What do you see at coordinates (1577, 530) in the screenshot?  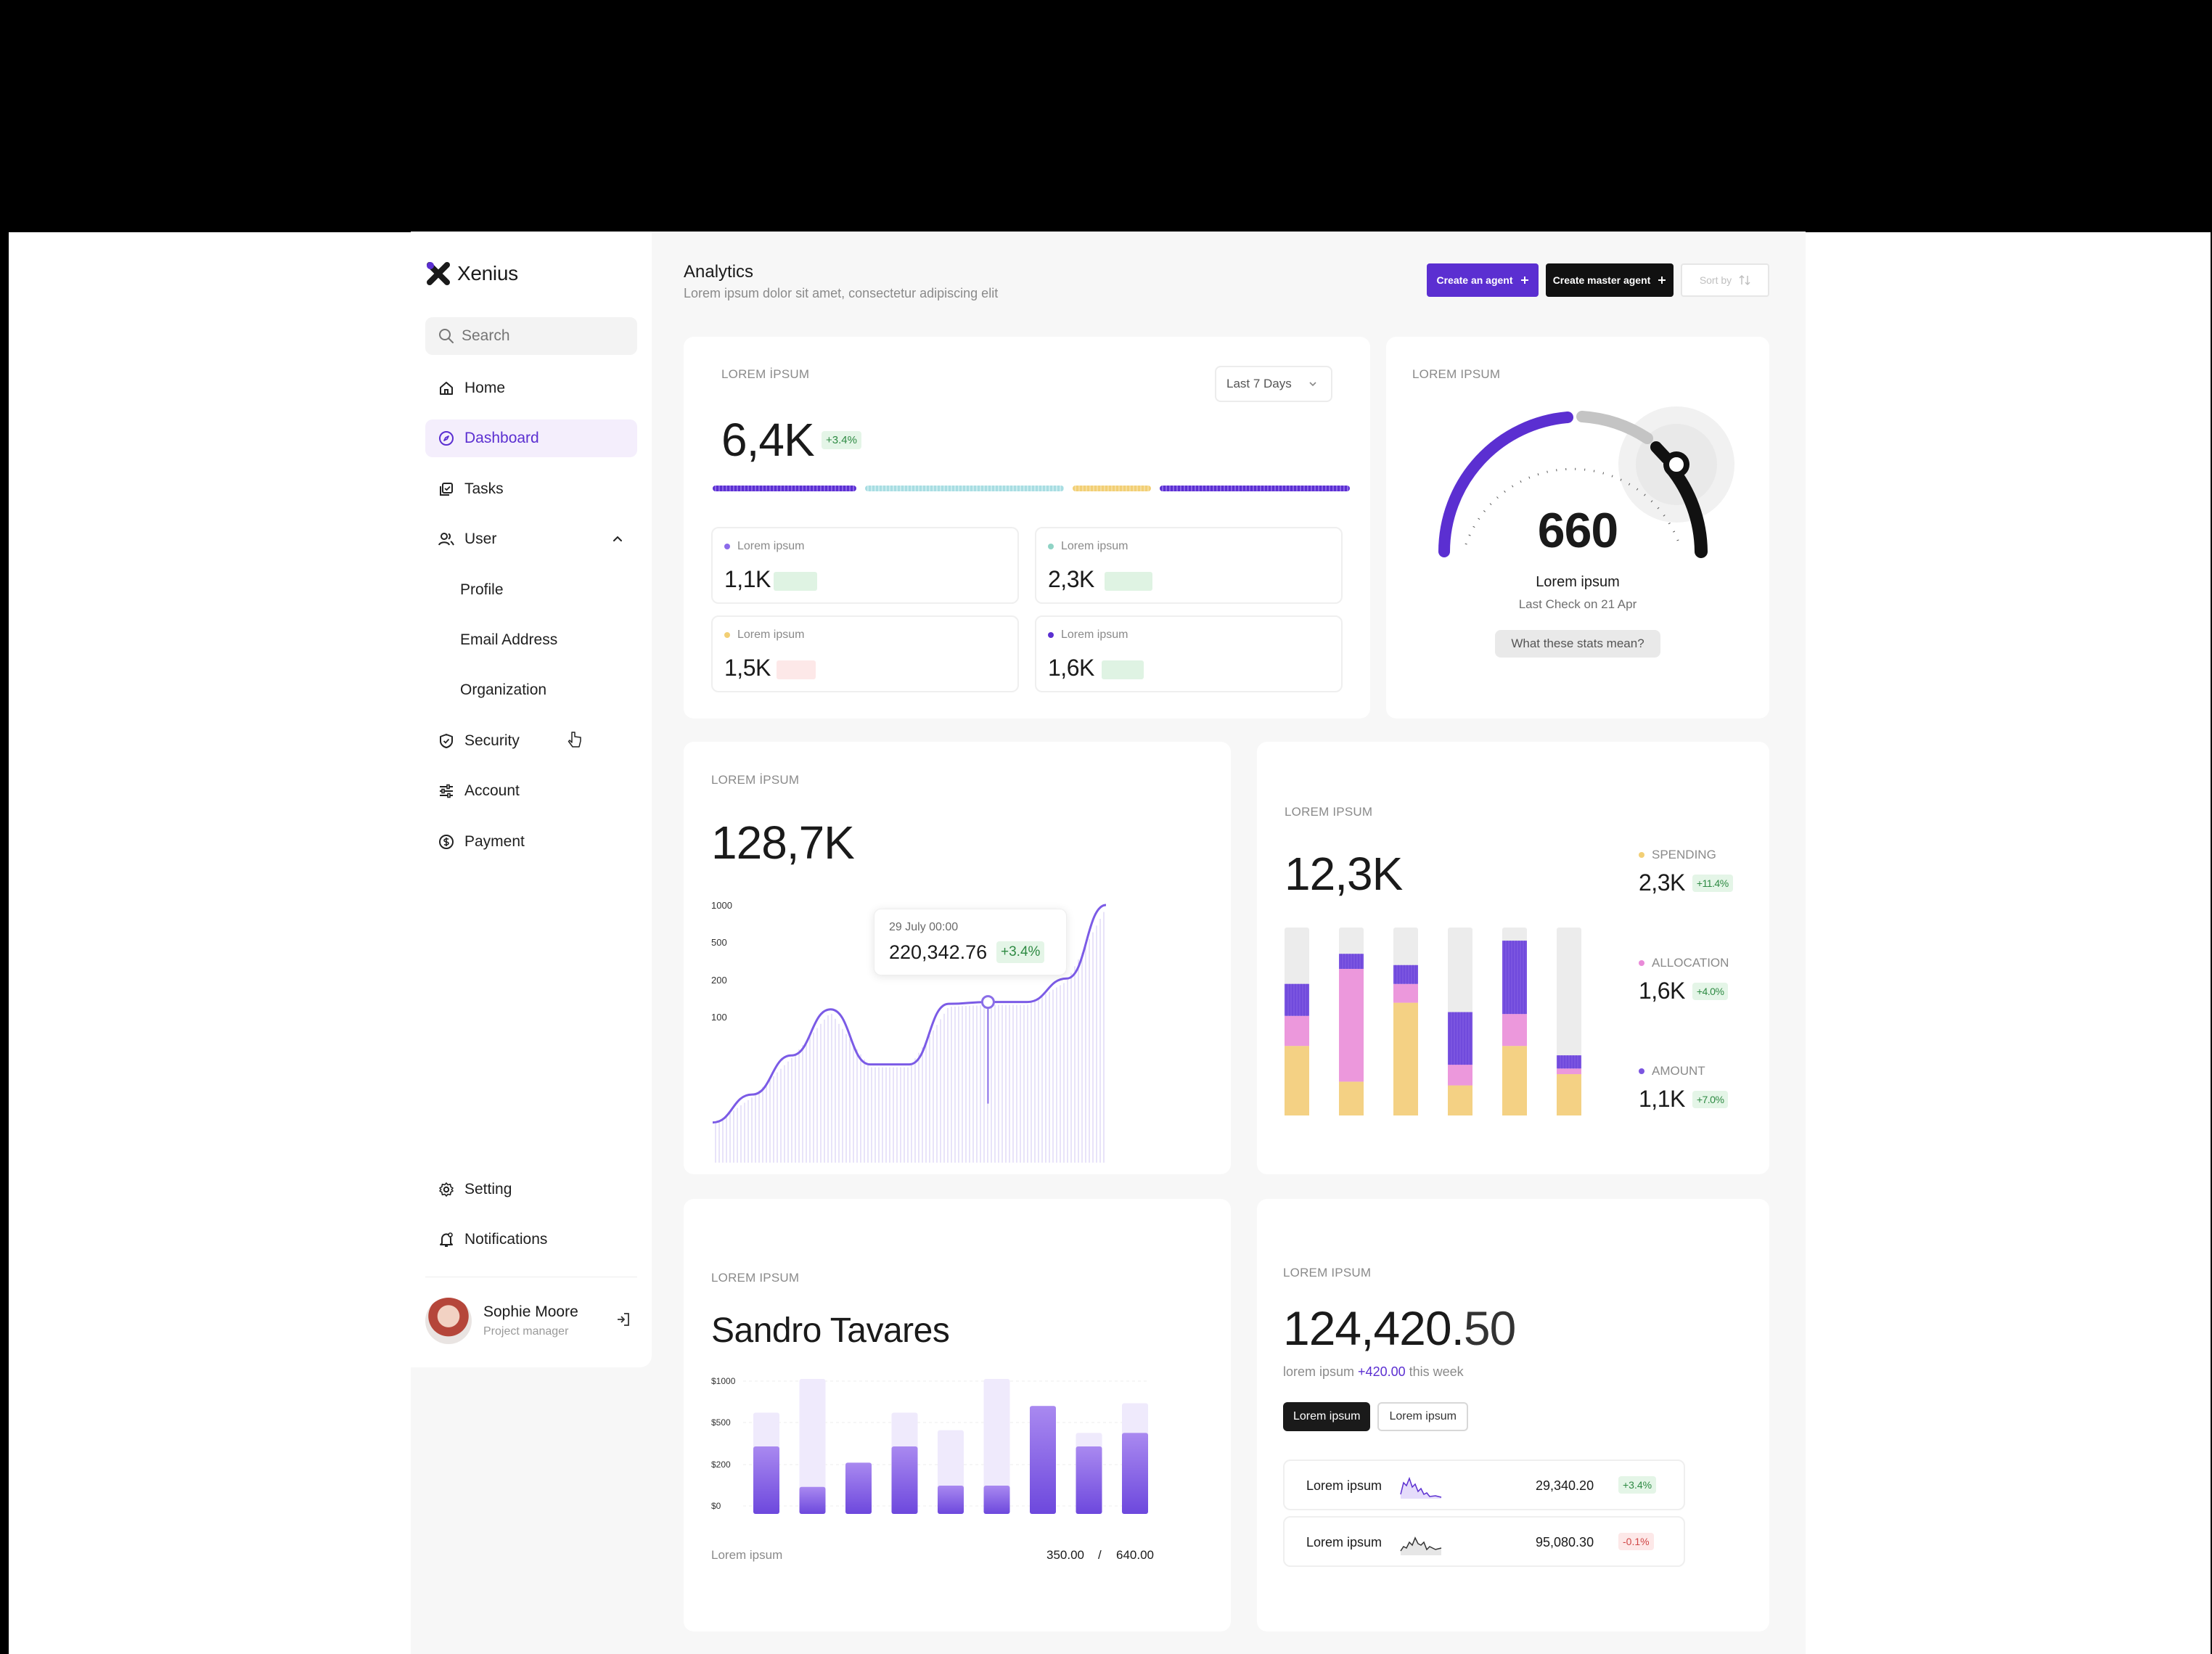 I see `score-value: 660` at bounding box center [1577, 530].